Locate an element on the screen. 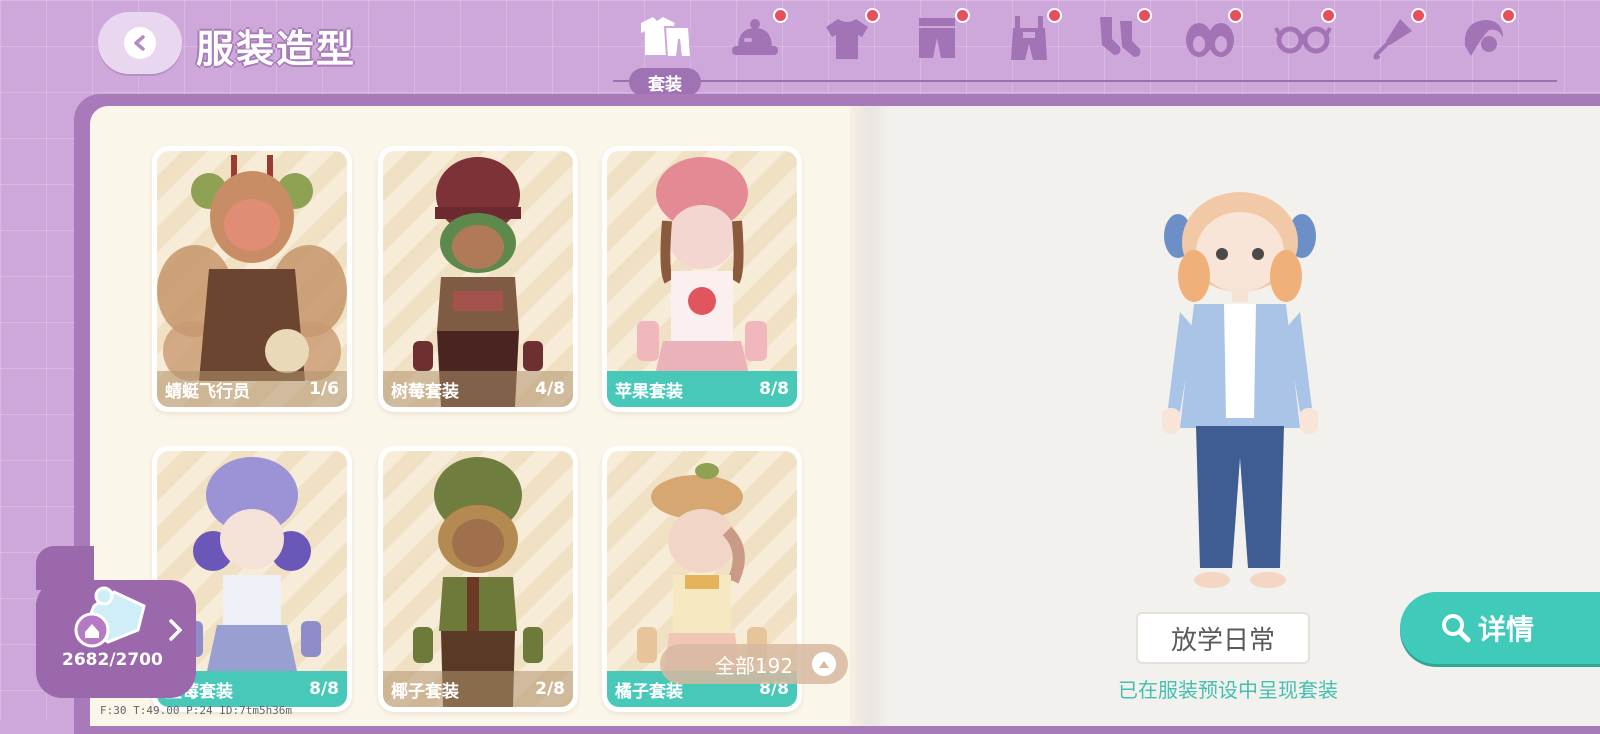 This screenshot has width=1600, height=734. category-tabs is located at coordinates (1090, 46).